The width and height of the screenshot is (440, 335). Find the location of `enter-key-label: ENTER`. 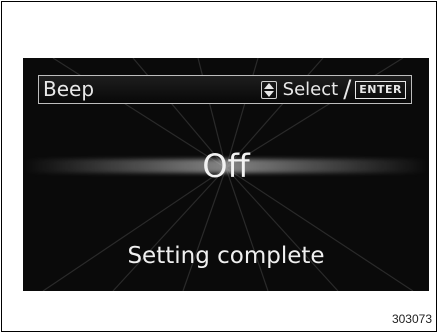

enter-key-label: ENTER is located at coordinates (380, 89).